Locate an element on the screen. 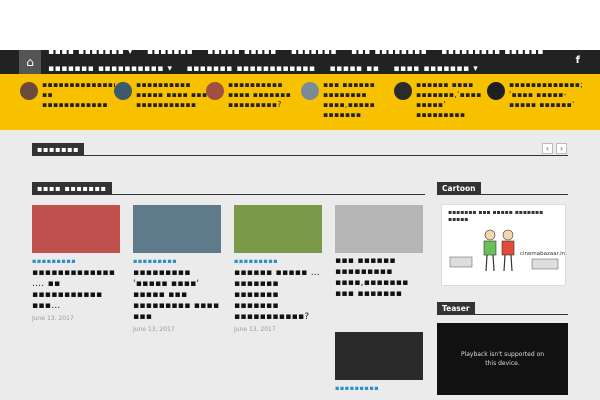  playback-message: Playback isn't supported on this device. is located at coordinates (502, 359).